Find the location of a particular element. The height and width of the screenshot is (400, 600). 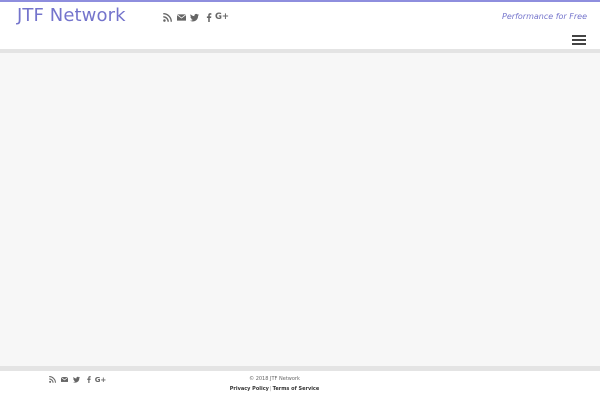

envelope-icon is located at coordinates (181, 17).